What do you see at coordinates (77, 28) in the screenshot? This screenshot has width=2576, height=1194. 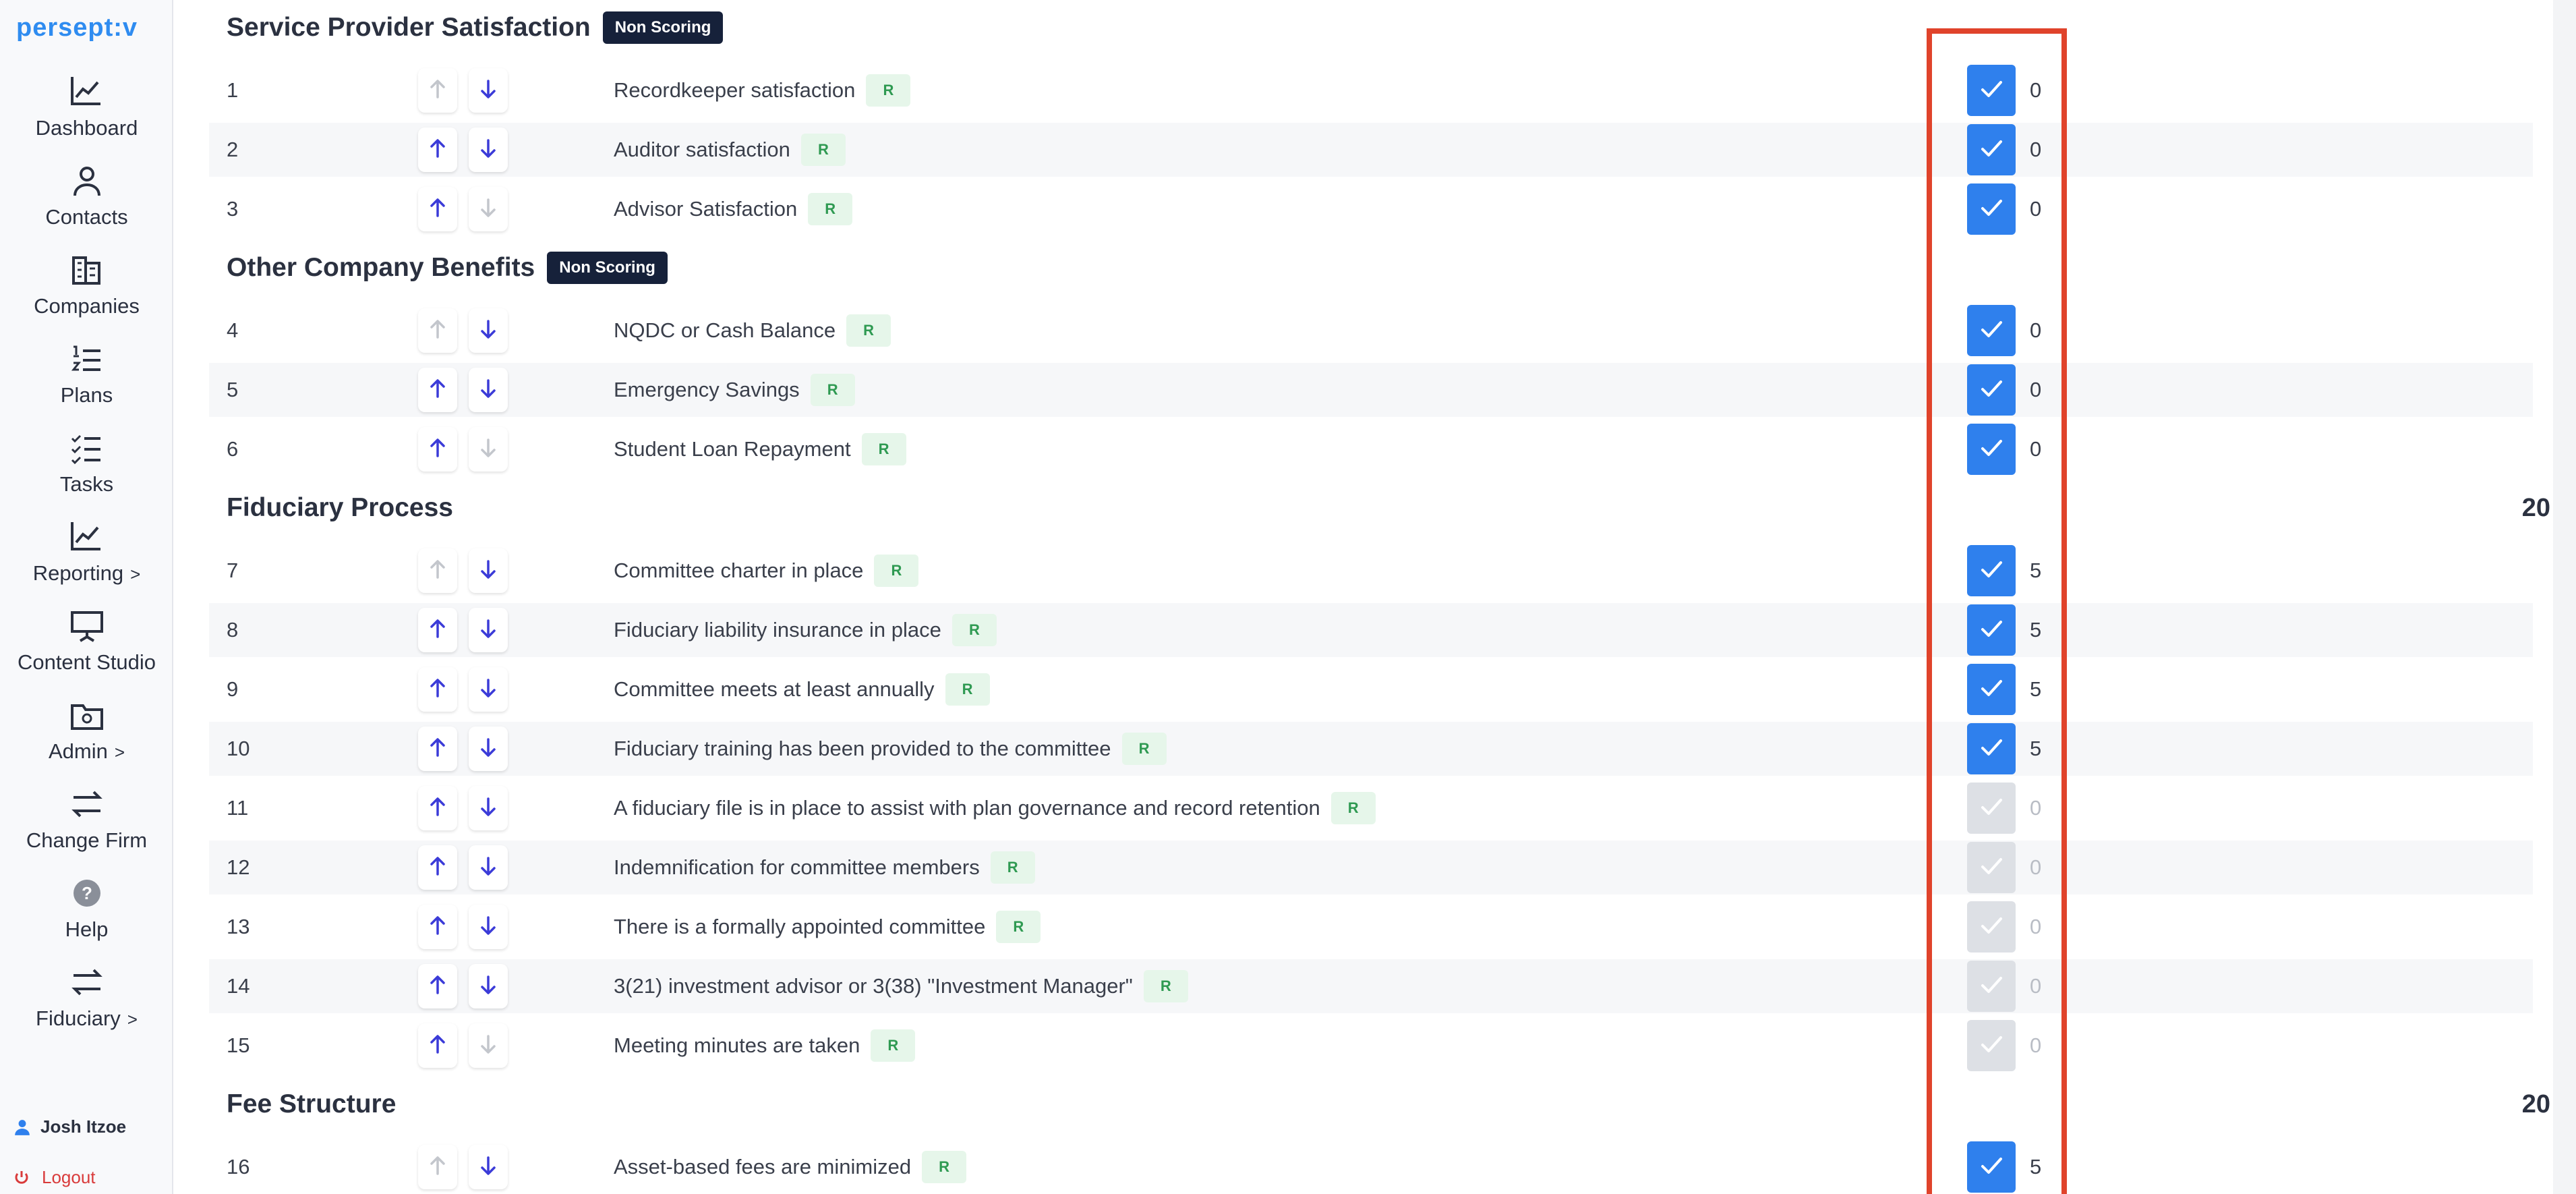 I see `logo: persept:v` at bounding box center [77, 28].